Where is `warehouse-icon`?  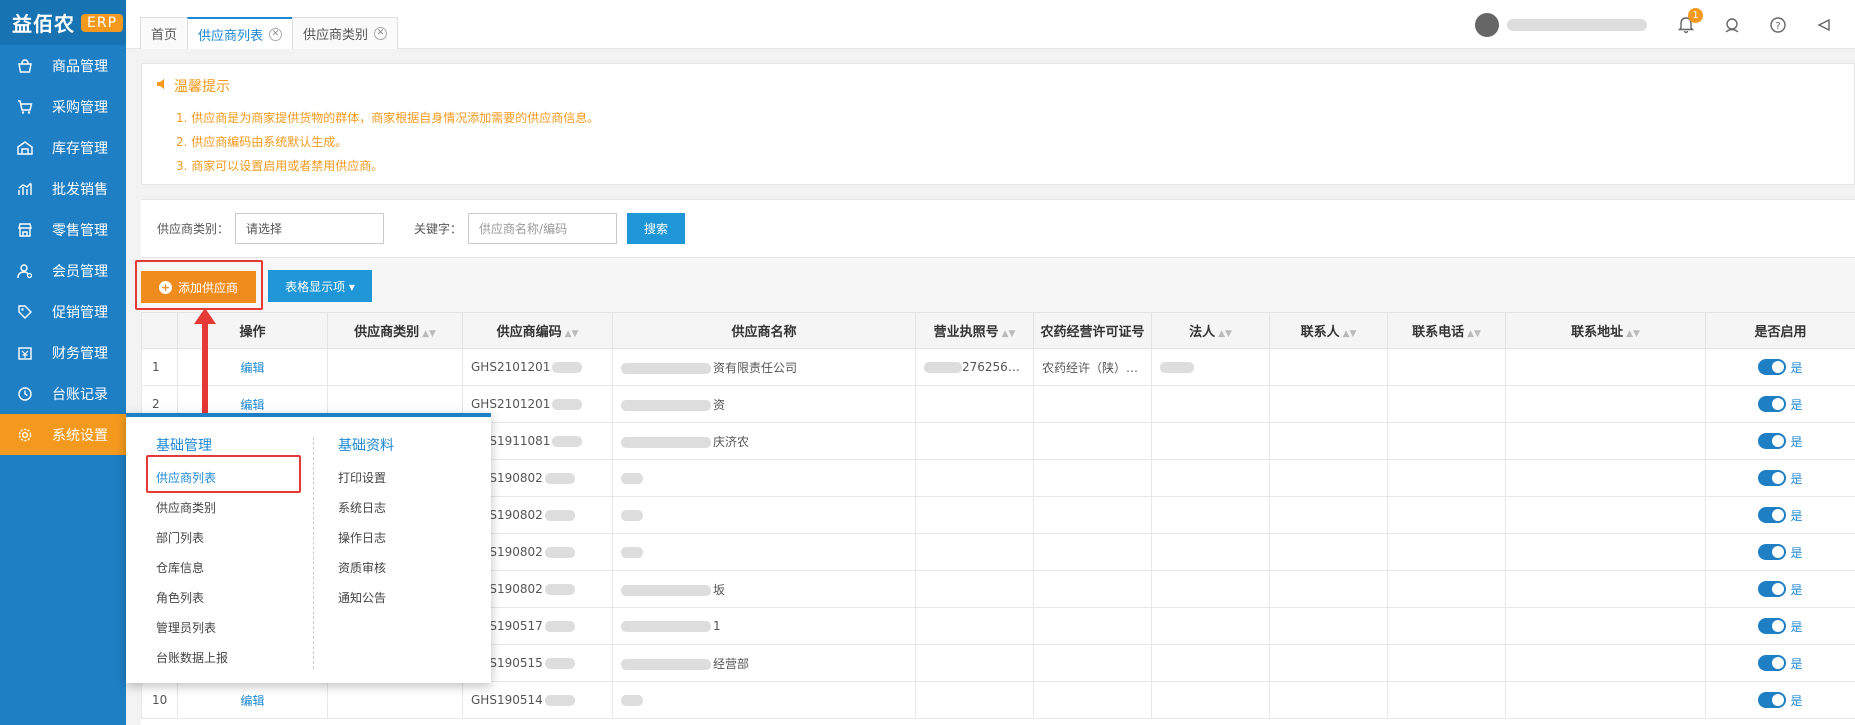
warehouse-icon is located at coordinates (25, 148).